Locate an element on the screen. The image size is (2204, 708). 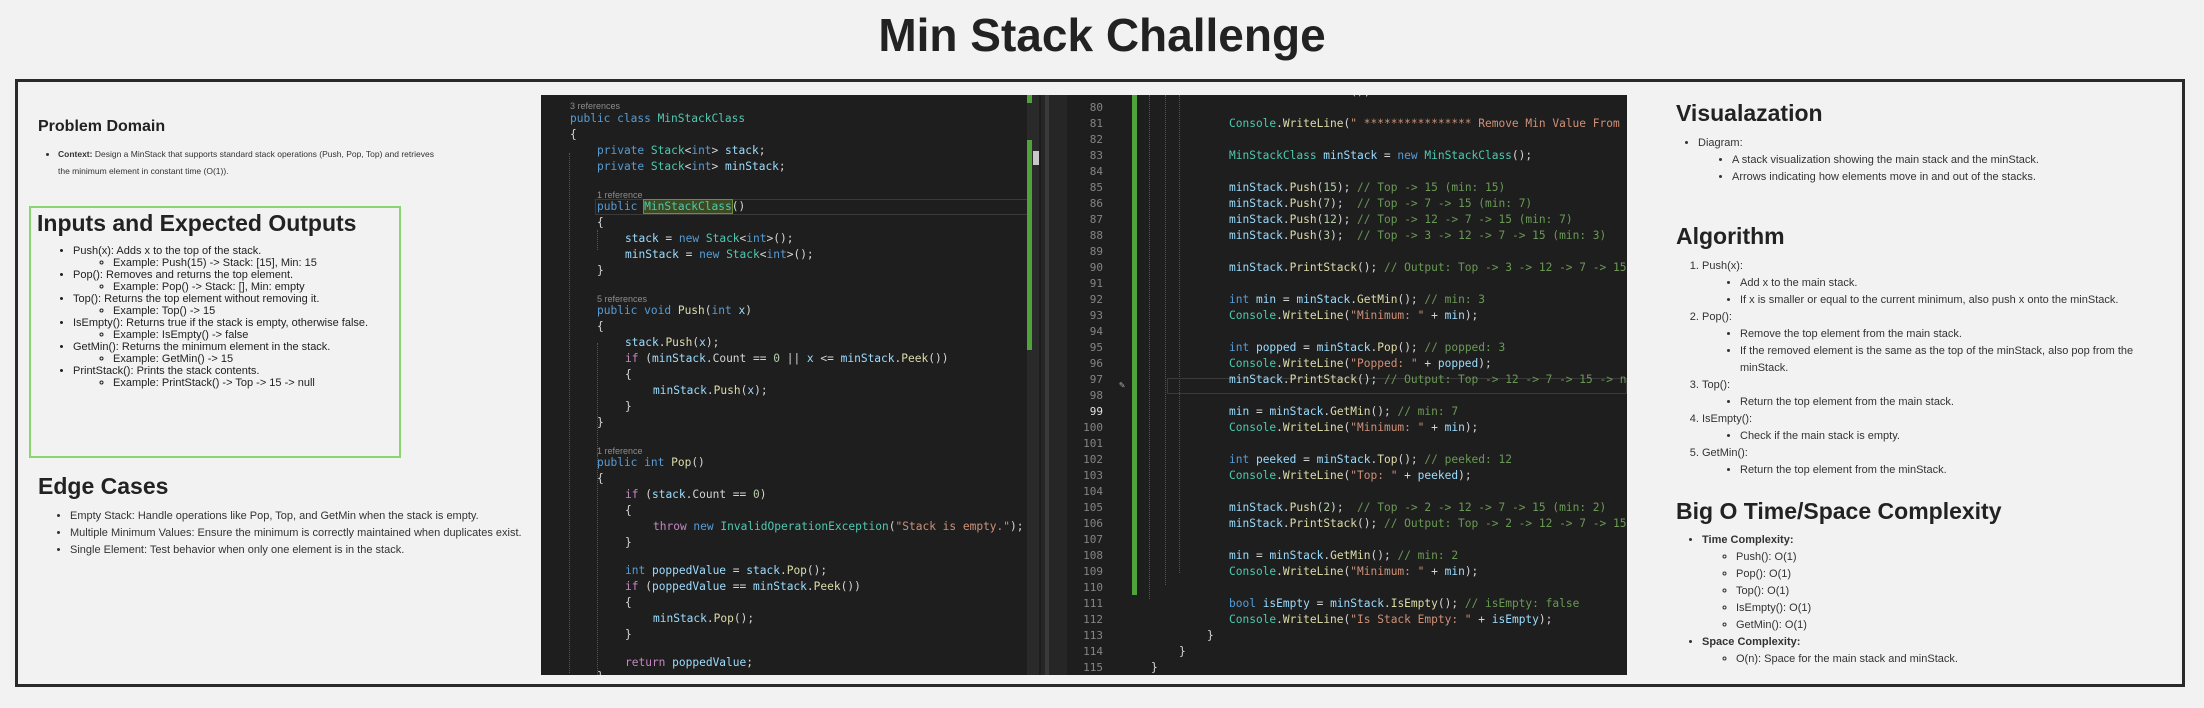
line-number: 112 is located at coordinates (1093, 619).